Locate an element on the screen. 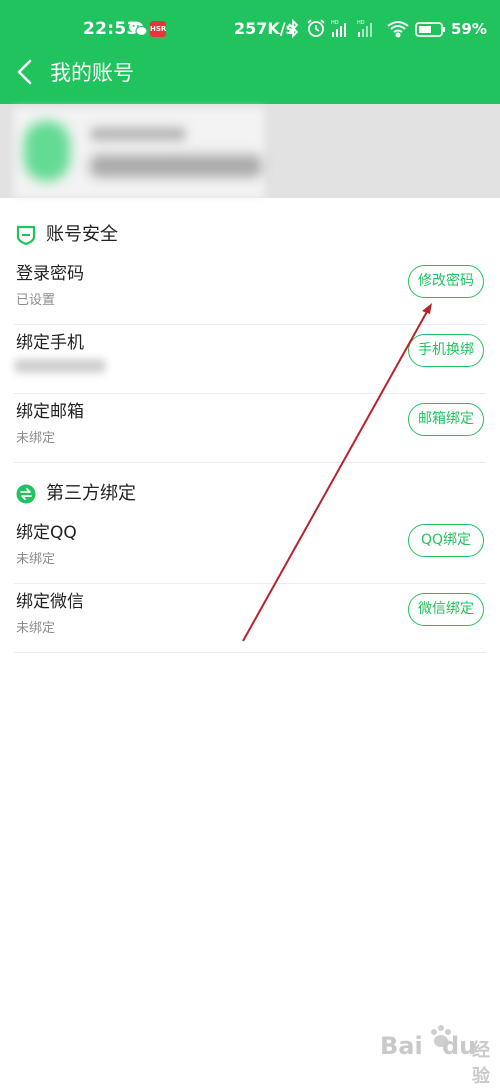 This screenshot has width=500, height=1088. watermark-text: Bai is located at coordinates (401, 1046).